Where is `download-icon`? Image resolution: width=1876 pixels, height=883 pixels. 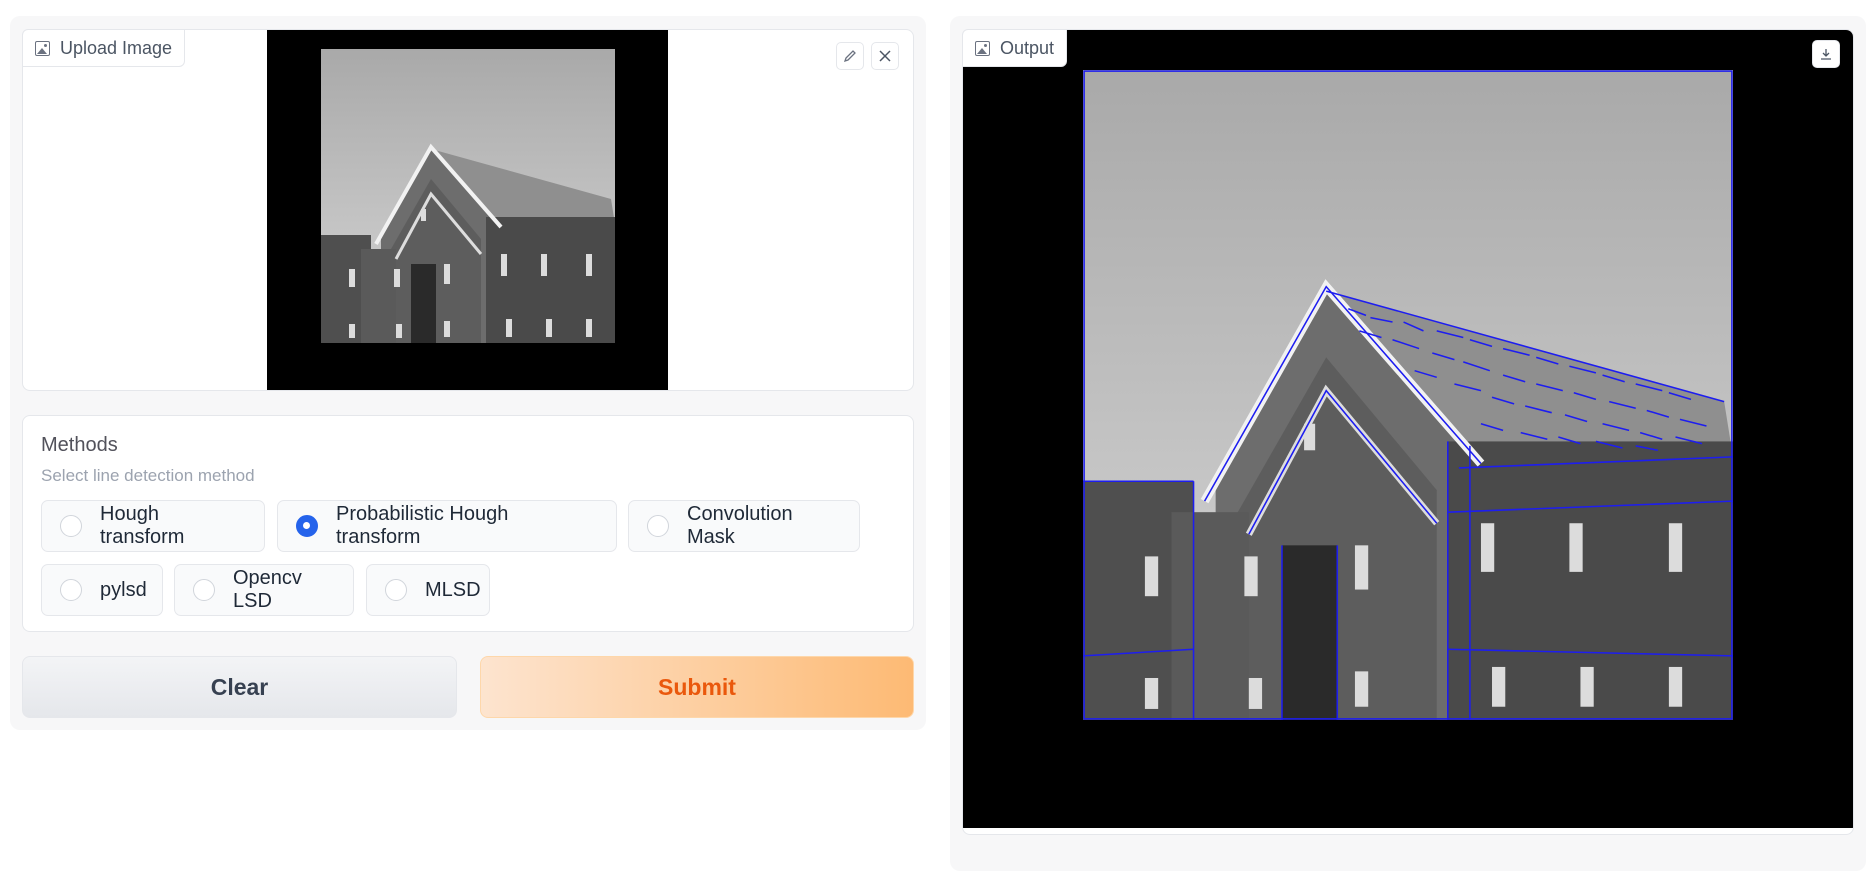
download-icon is located at coordinates (1826, 54).